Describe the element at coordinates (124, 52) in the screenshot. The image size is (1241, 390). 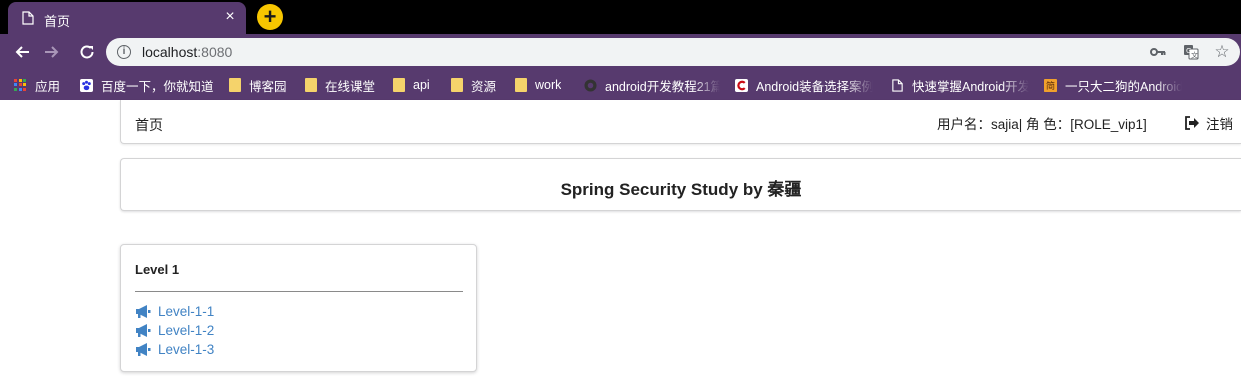
I see `info-icon: i` at that location.